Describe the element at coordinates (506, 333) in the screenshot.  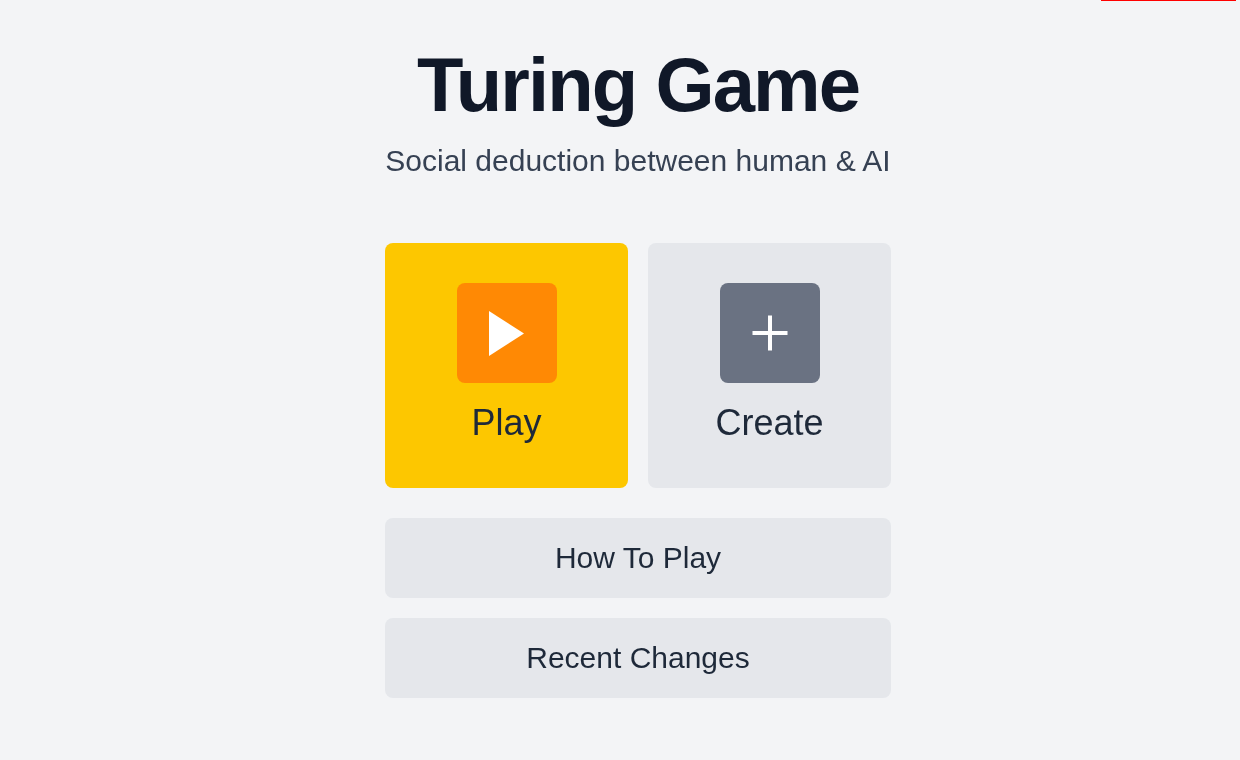
I see `play-icon` at that location.